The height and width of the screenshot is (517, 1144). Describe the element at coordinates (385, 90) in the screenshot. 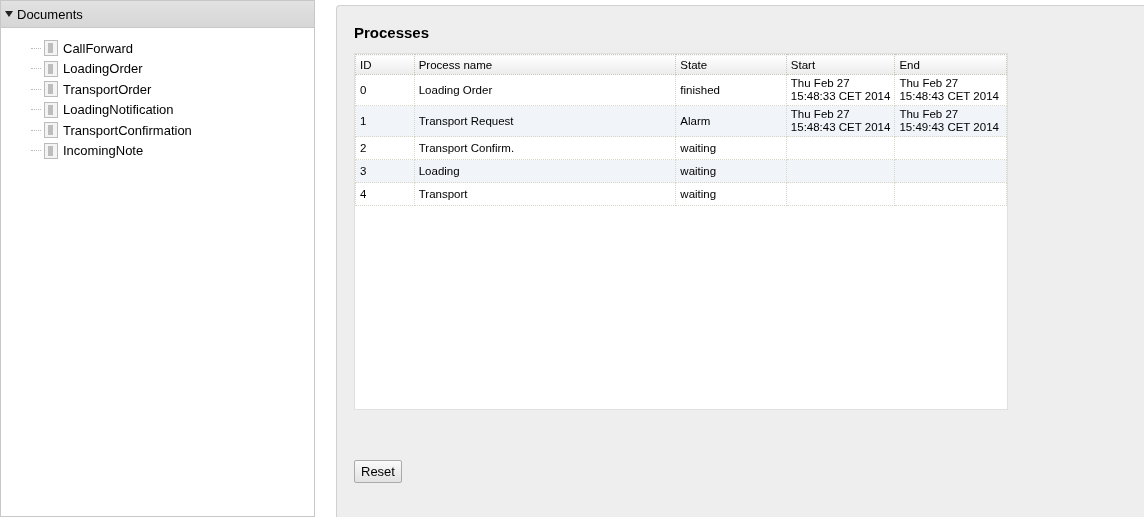

I see `table-cell: 0` at that location.